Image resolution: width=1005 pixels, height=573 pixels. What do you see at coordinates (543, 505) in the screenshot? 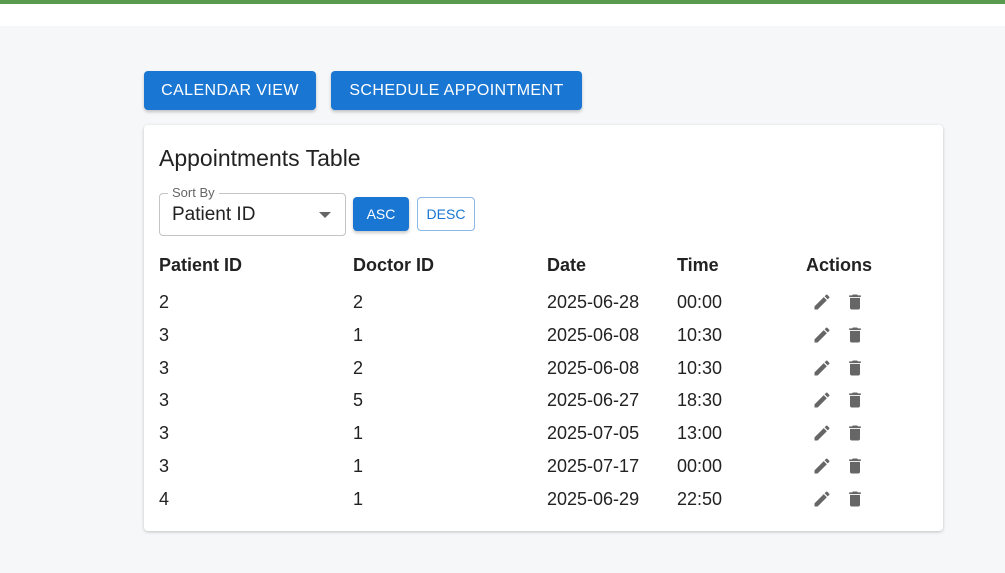
I see `table-row: 4 1 2025-06-29 22:50` at bounding box center [543, 505].